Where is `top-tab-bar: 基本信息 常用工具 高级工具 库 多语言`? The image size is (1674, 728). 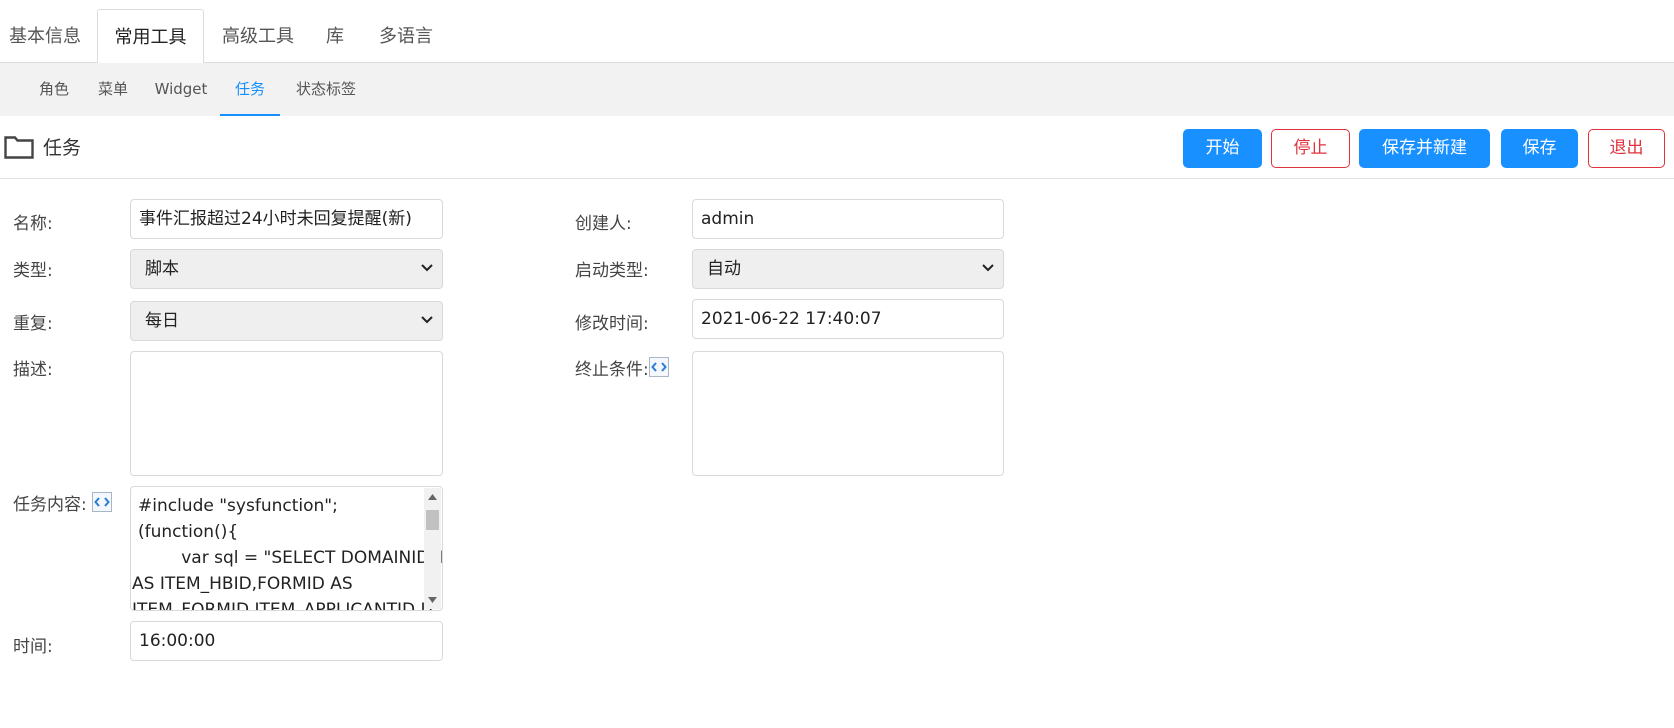
top-tab-bar: 基本信息 常用工具 高级工具 库 多语言 is located at coordinates (837, 32).